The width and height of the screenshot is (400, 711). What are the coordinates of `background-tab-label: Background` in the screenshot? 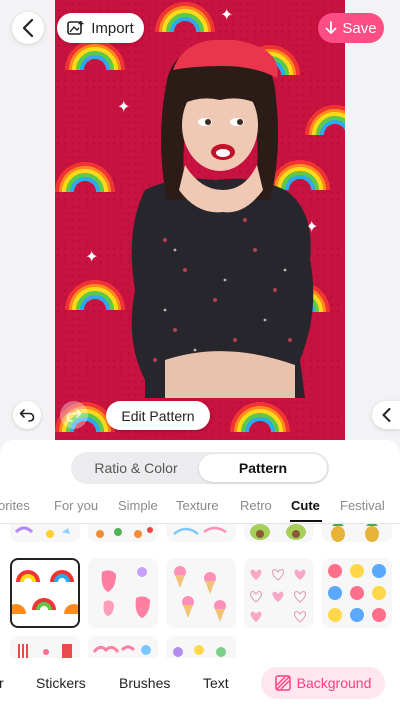 It's located at (334, 683).